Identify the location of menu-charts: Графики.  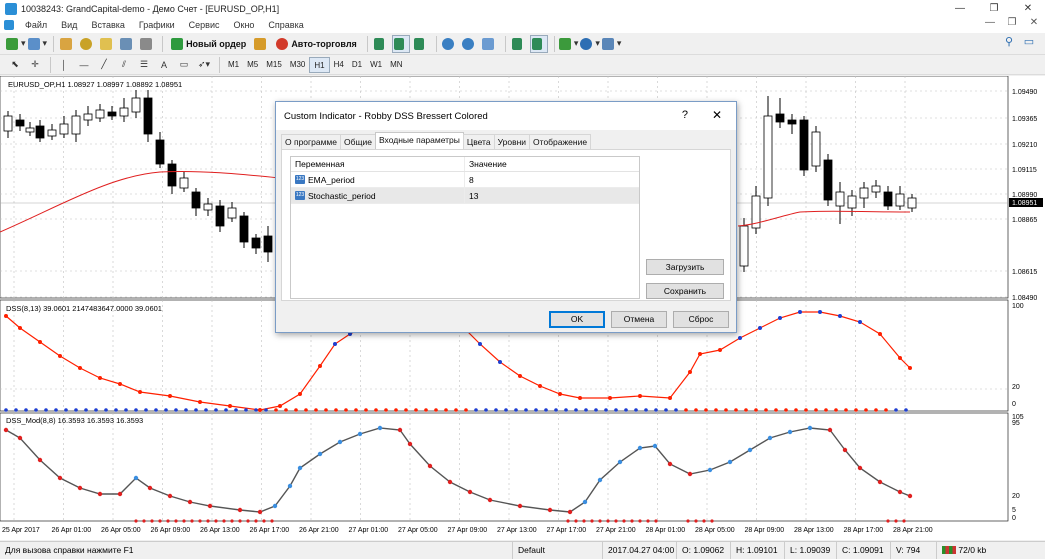
(157, 25).